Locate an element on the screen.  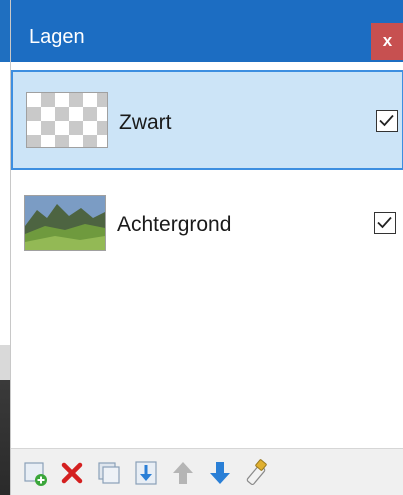
layers-toolbar is located at coordinates (207, 471).